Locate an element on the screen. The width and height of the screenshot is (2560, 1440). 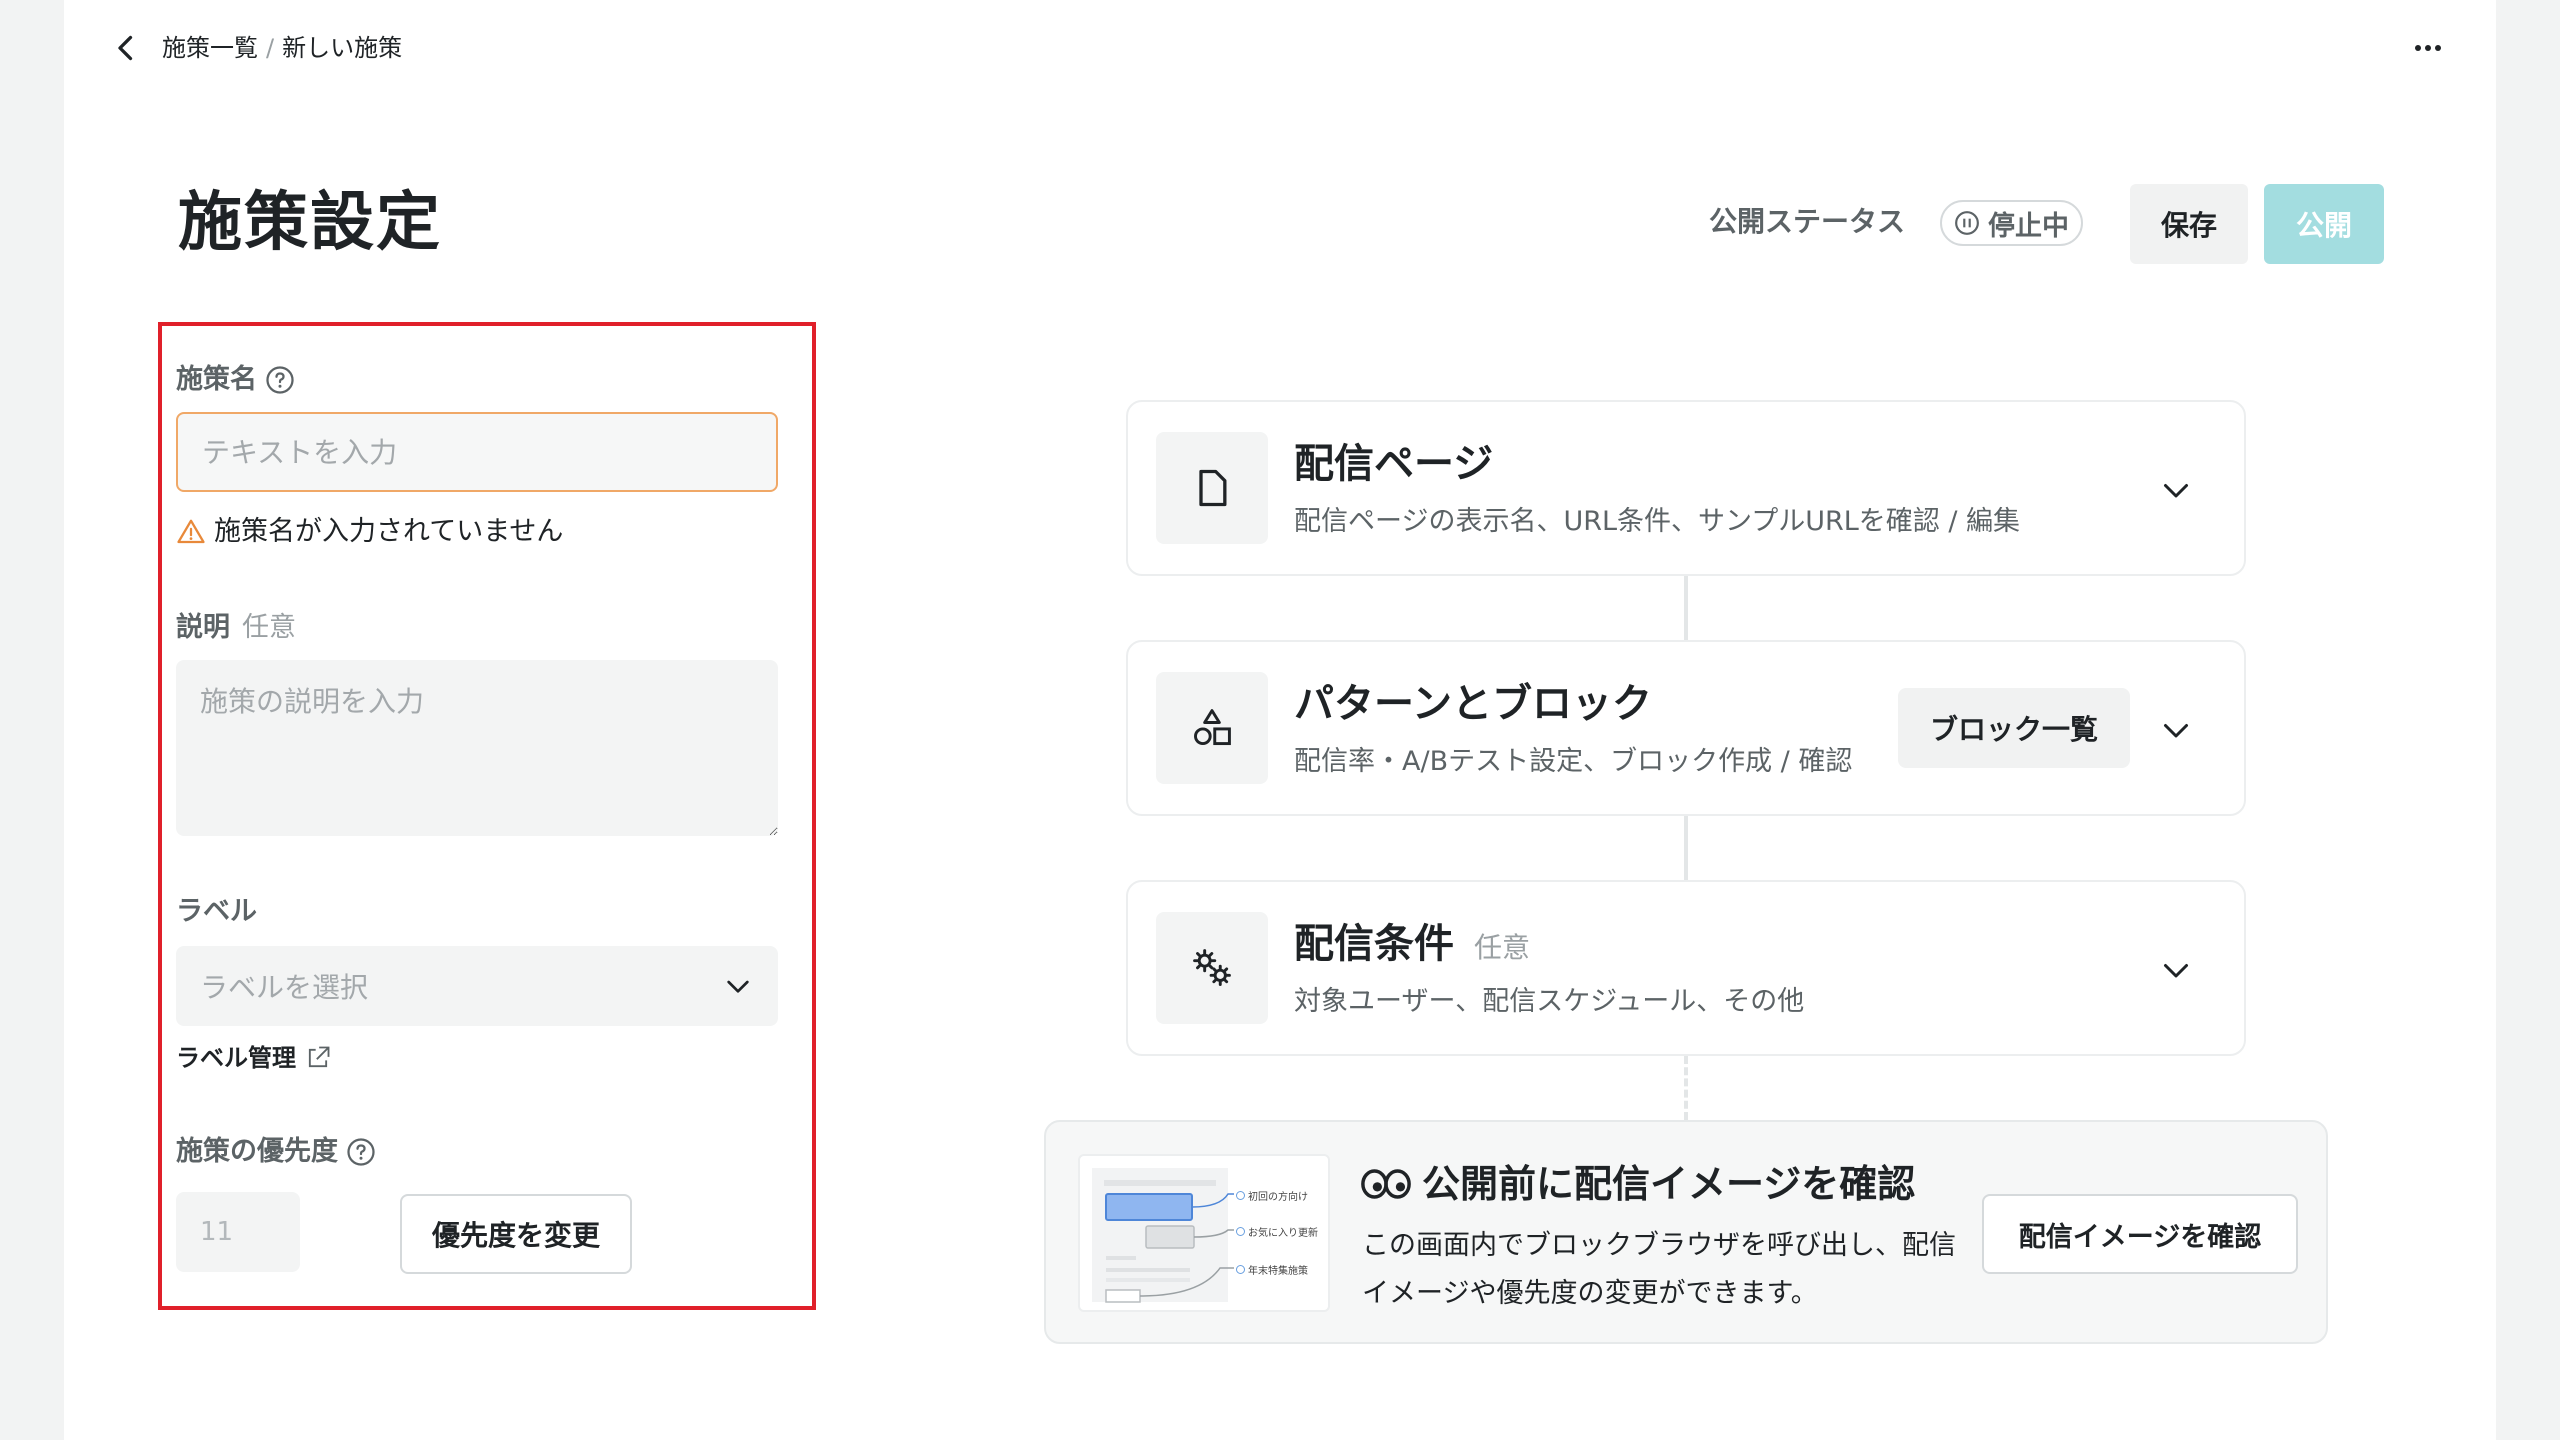
priority-value: 11 is located at coordinates (238, 1232).